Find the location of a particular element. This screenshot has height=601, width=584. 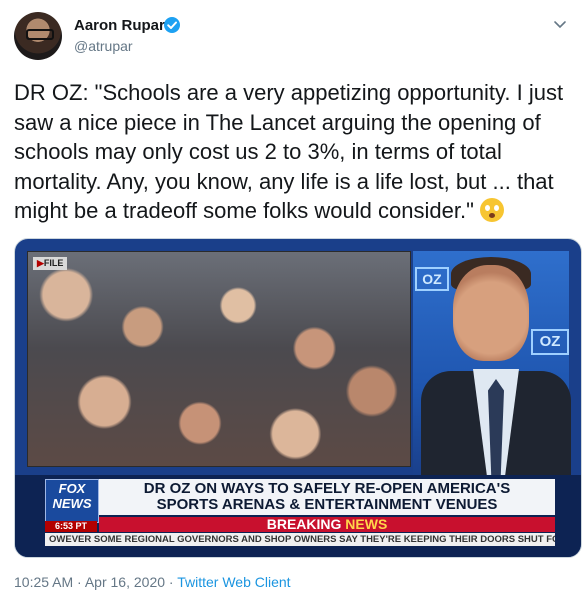

play-icon: ▶ is located at coordinates (40, 263).